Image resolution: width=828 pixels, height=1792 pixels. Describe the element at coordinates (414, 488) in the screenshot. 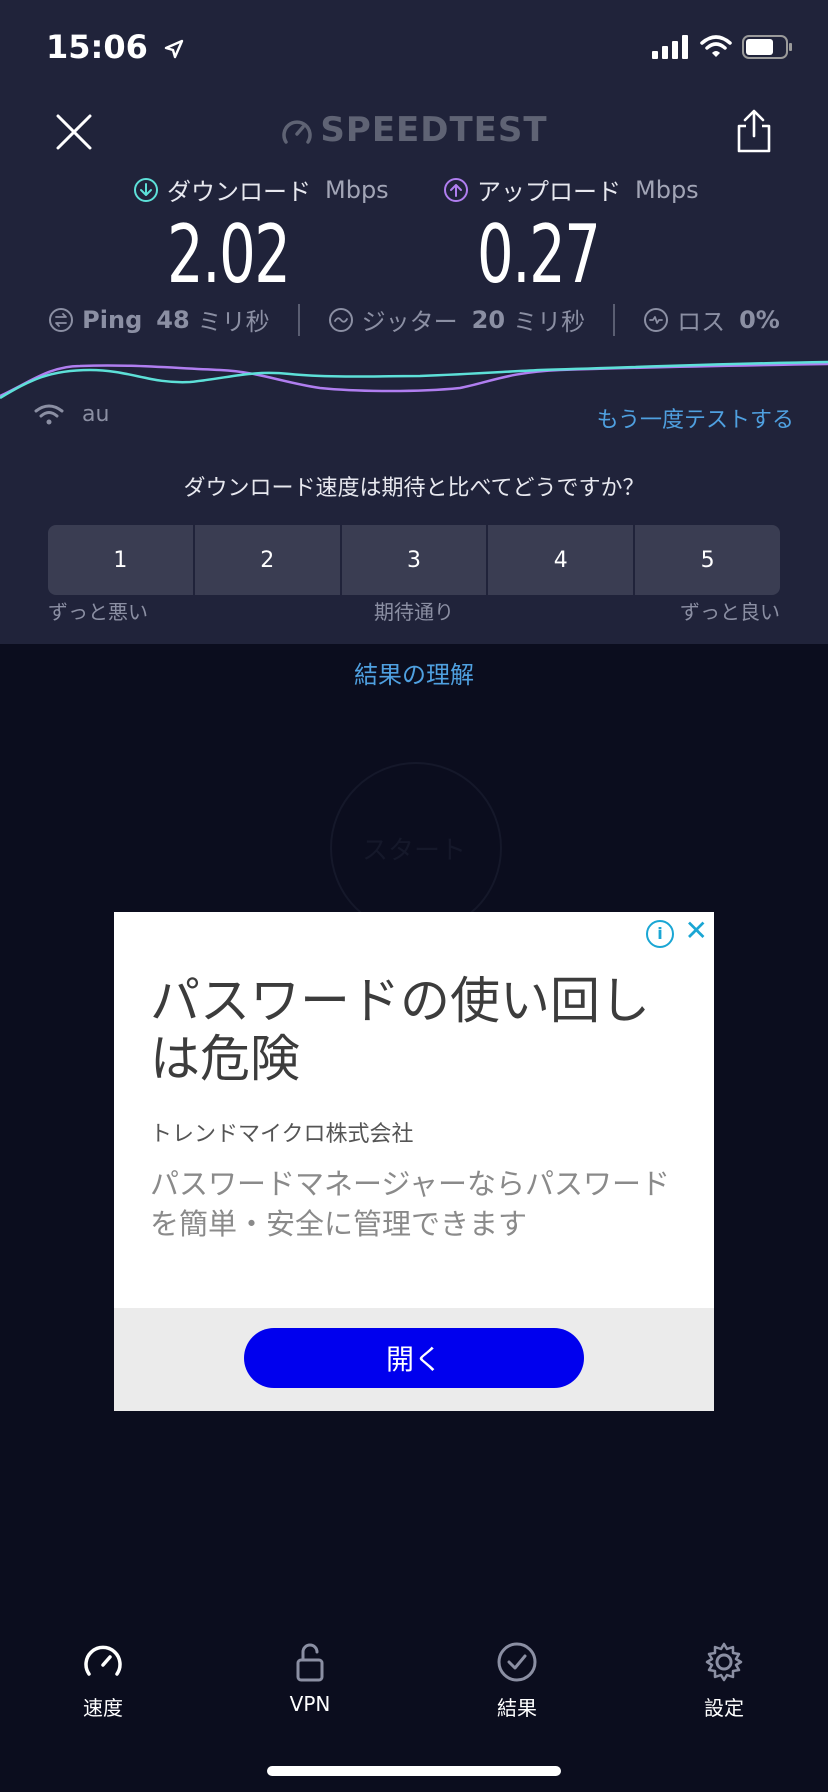

I see `rating-question: ダウンロード速度は期待と比べてどうですか？` at that location.